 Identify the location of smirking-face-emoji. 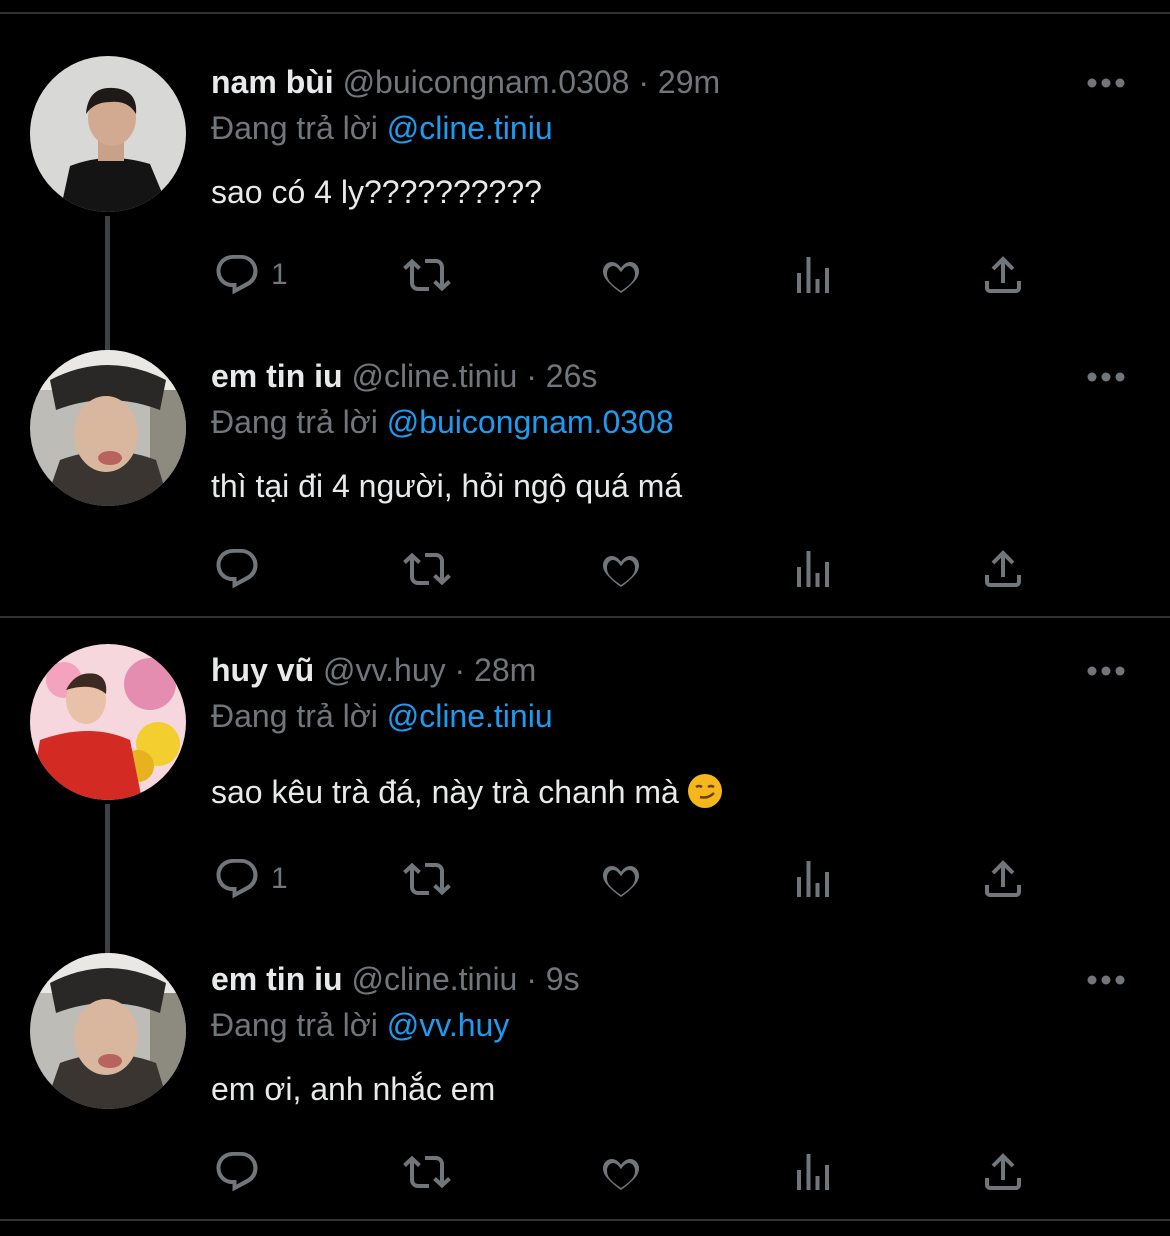
(704, 791).